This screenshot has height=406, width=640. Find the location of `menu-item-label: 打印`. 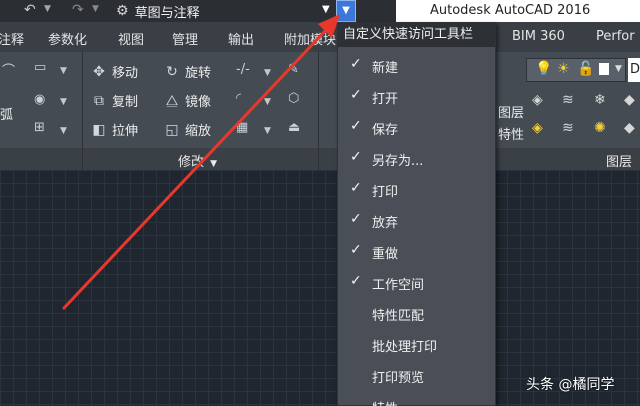

menu-item-label: 打印 is located at coordinates (385, 192).